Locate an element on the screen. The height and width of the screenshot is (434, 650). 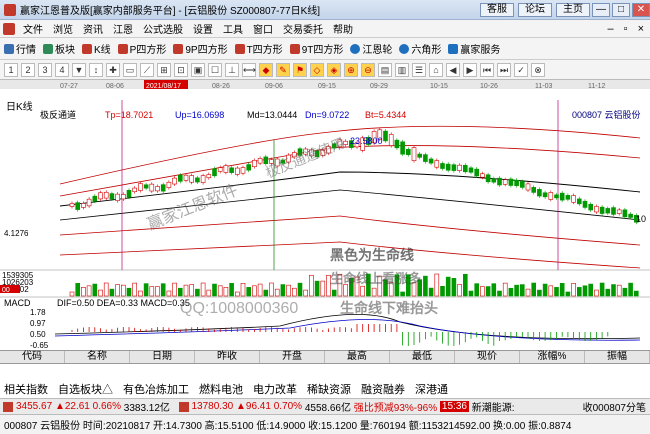
col-low: 最低 is located at coordinates (422, 357).